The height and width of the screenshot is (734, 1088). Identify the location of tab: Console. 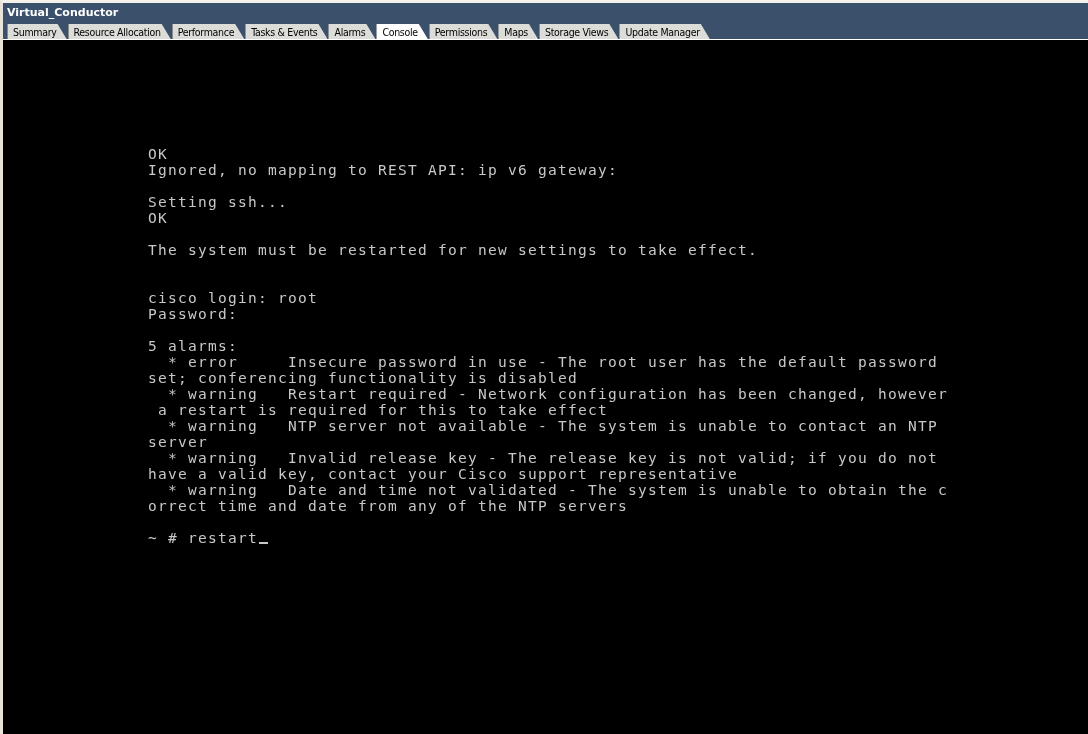
(402, 31).